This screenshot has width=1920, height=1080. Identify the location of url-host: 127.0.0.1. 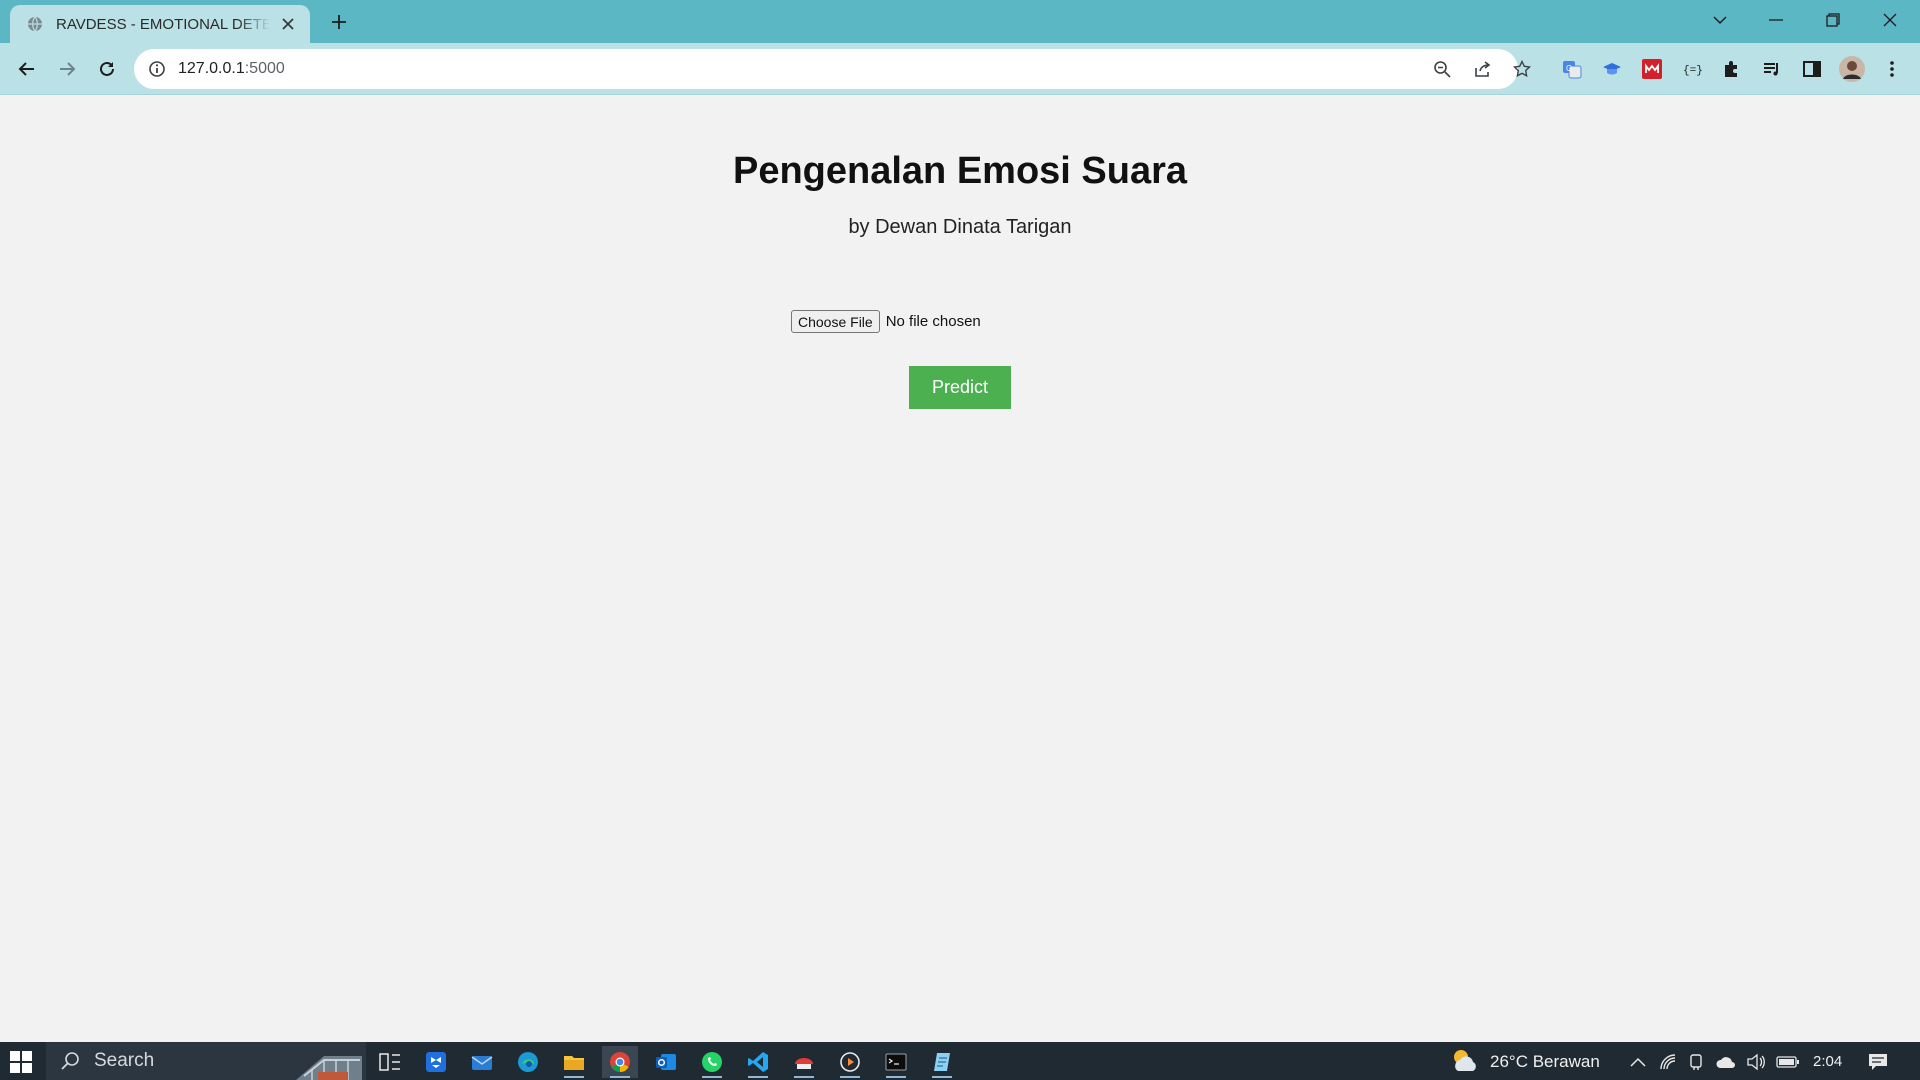
(211, 68).